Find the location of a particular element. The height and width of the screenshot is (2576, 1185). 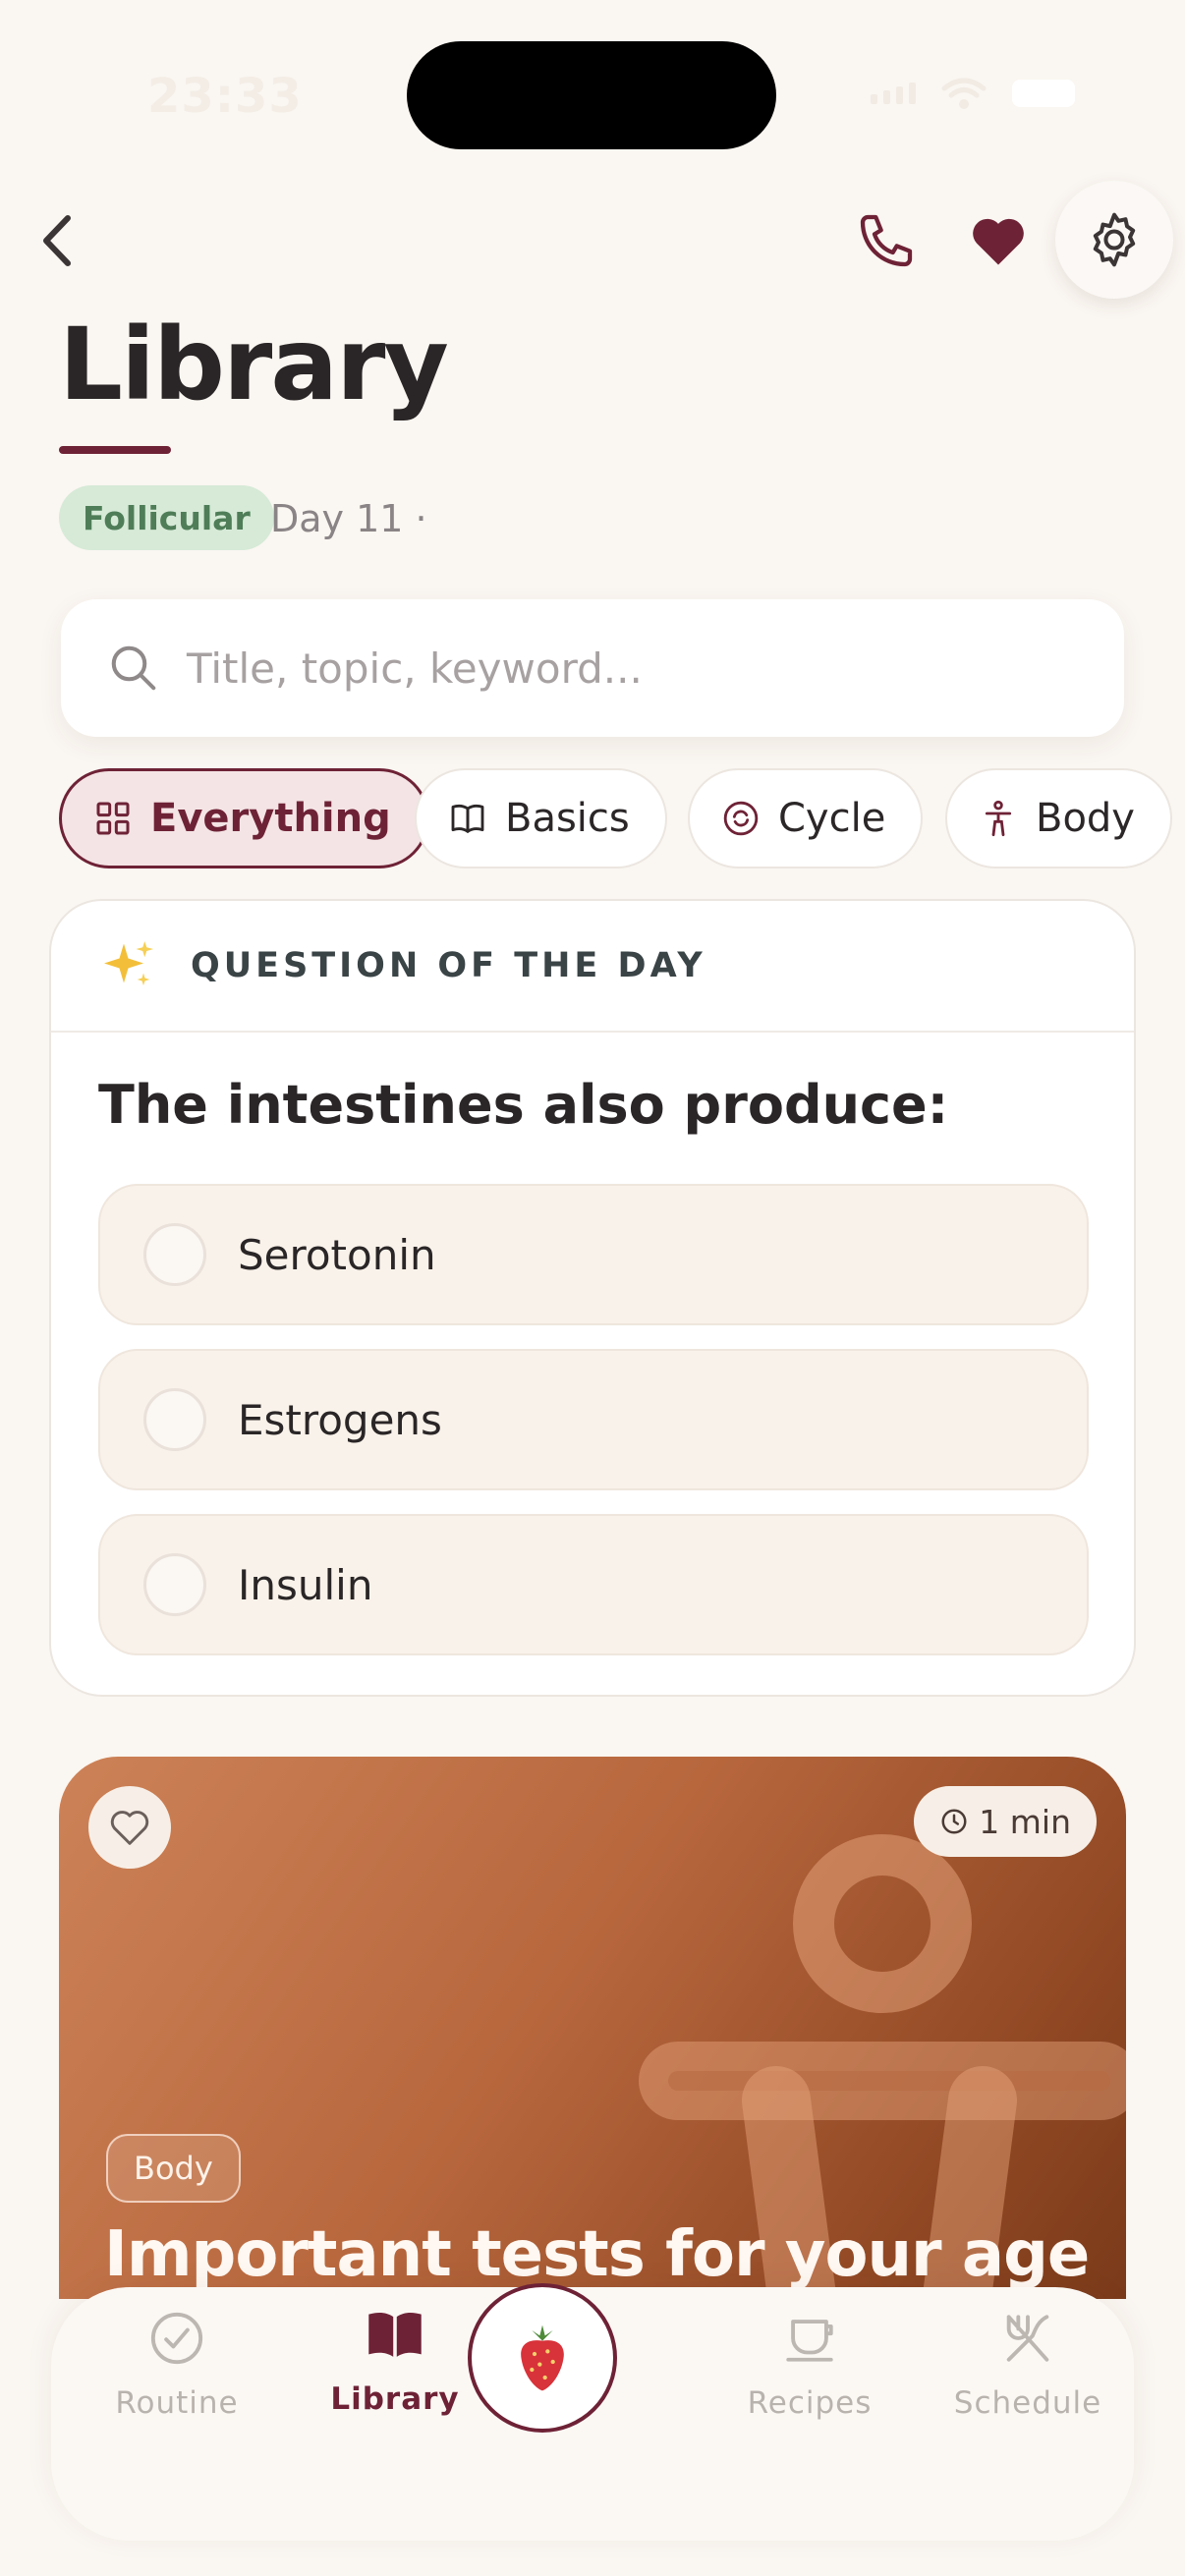

status-time: 23:33 is located at coordinates (225, 96).